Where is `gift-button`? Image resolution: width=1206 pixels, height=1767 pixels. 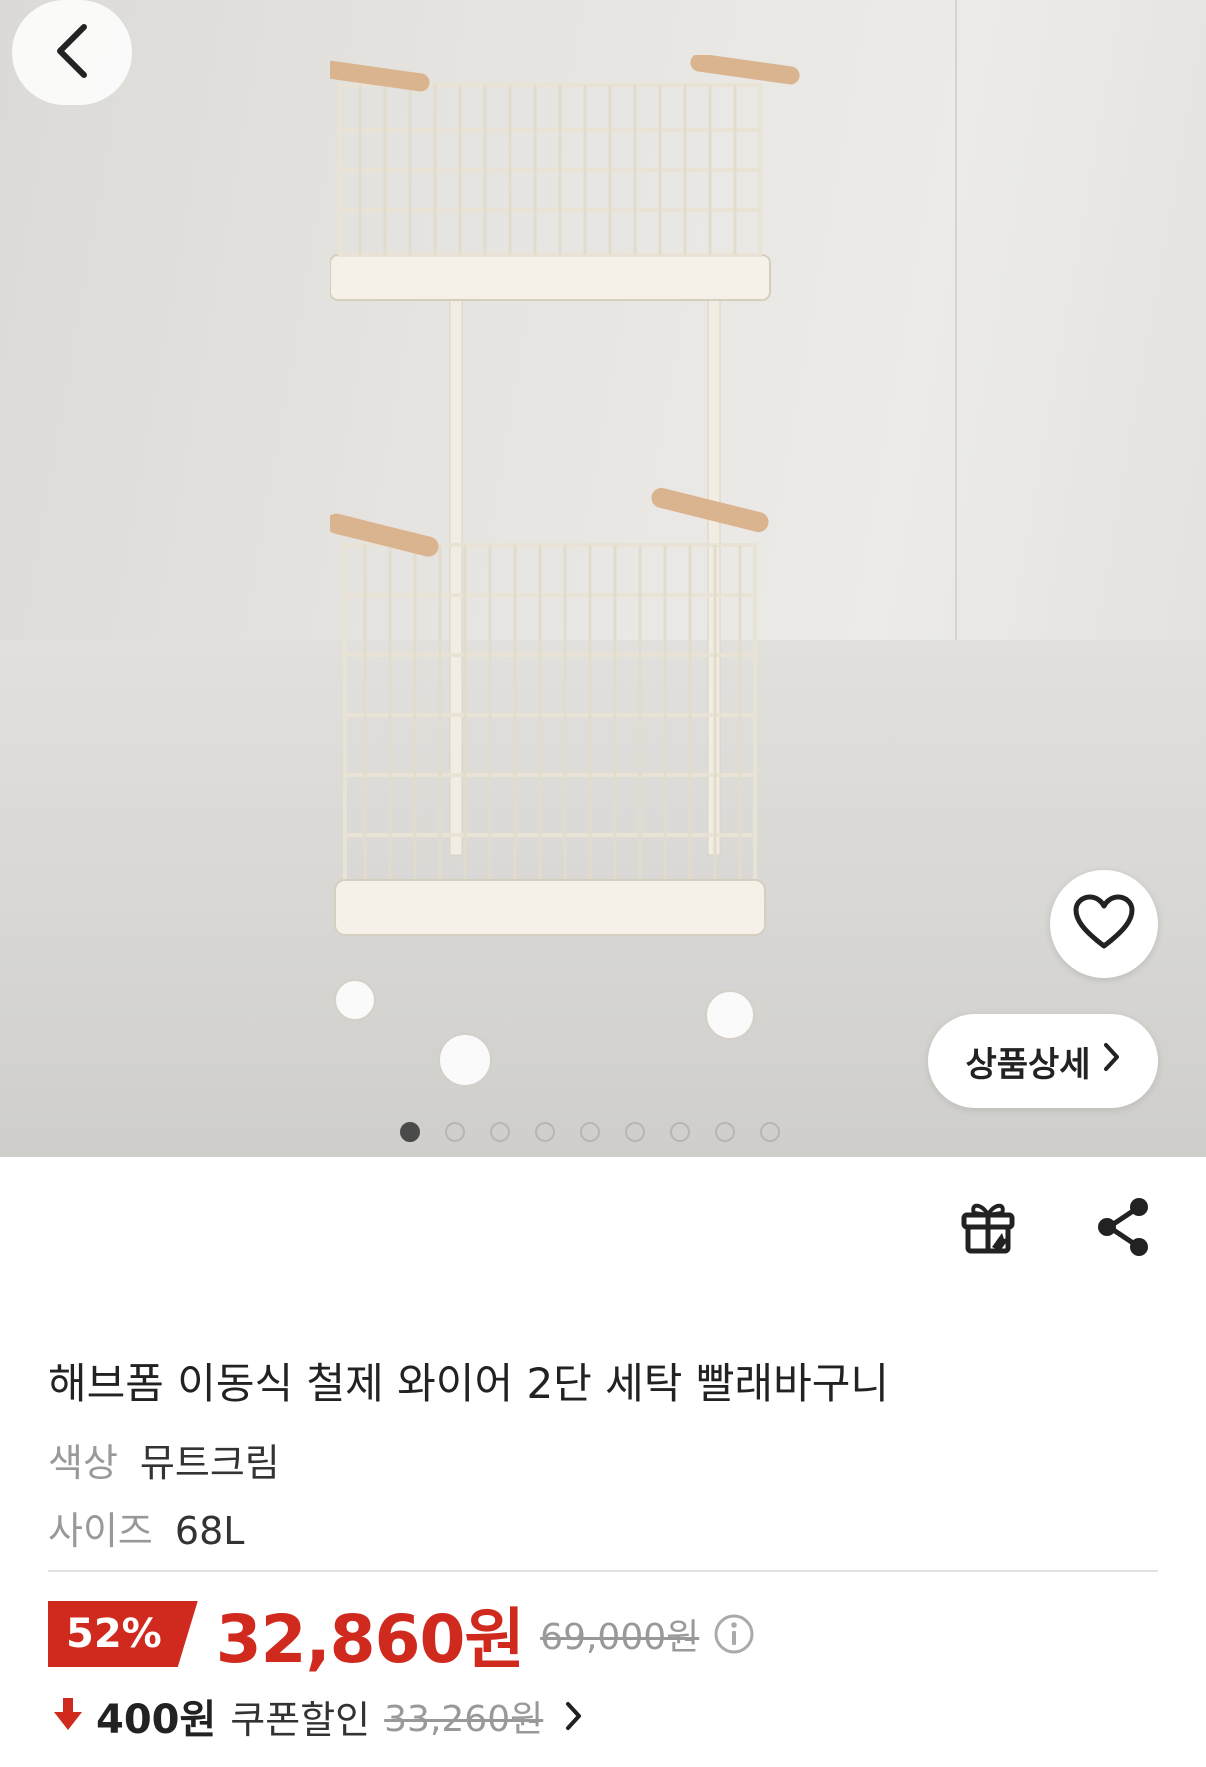 gift-button is located at coordinates (988, 1227).